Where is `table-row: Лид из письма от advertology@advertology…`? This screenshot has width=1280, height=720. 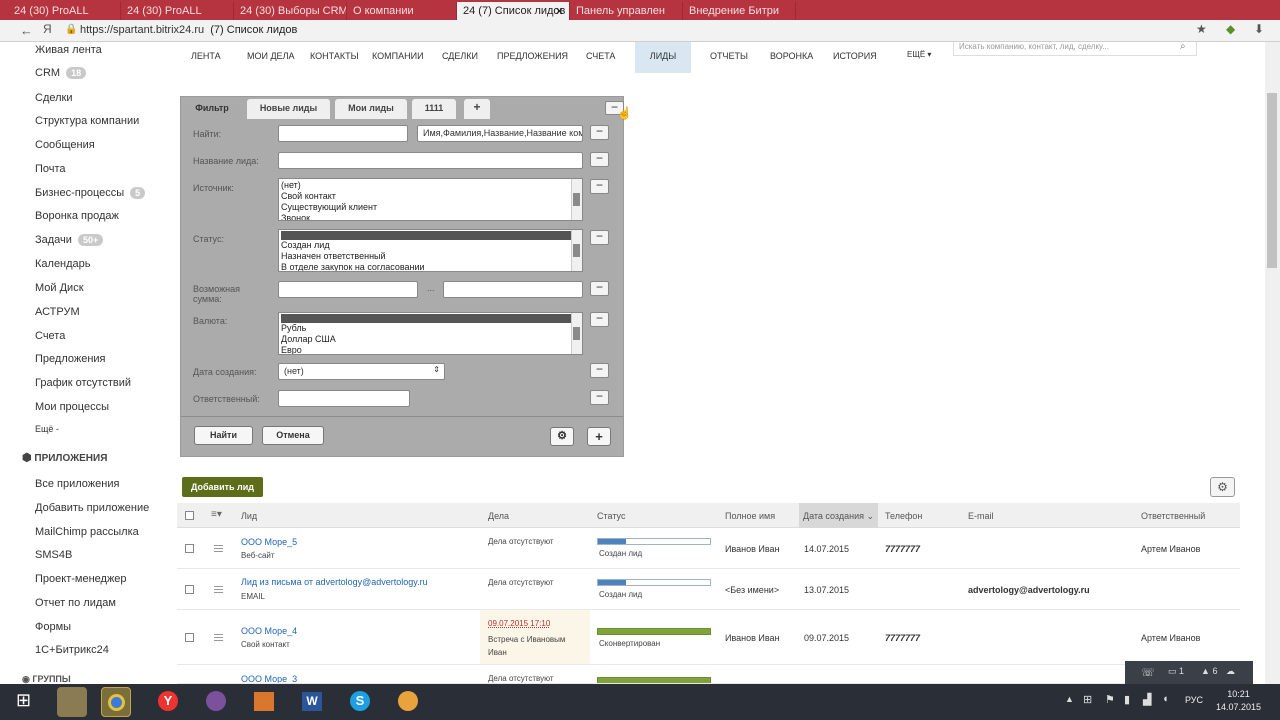 table-row: Лид из письма от advertology@advertology… is located at coordinates (708, 589).